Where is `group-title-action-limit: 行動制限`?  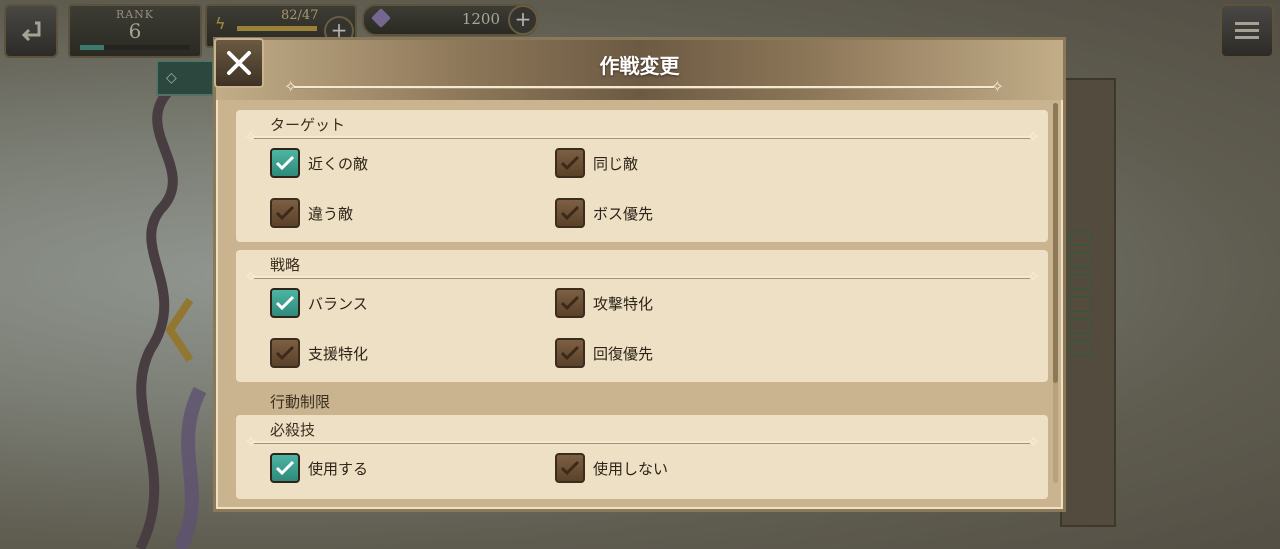 group-title-action-limit: 行動制限 is located at coordinates (300, 402).